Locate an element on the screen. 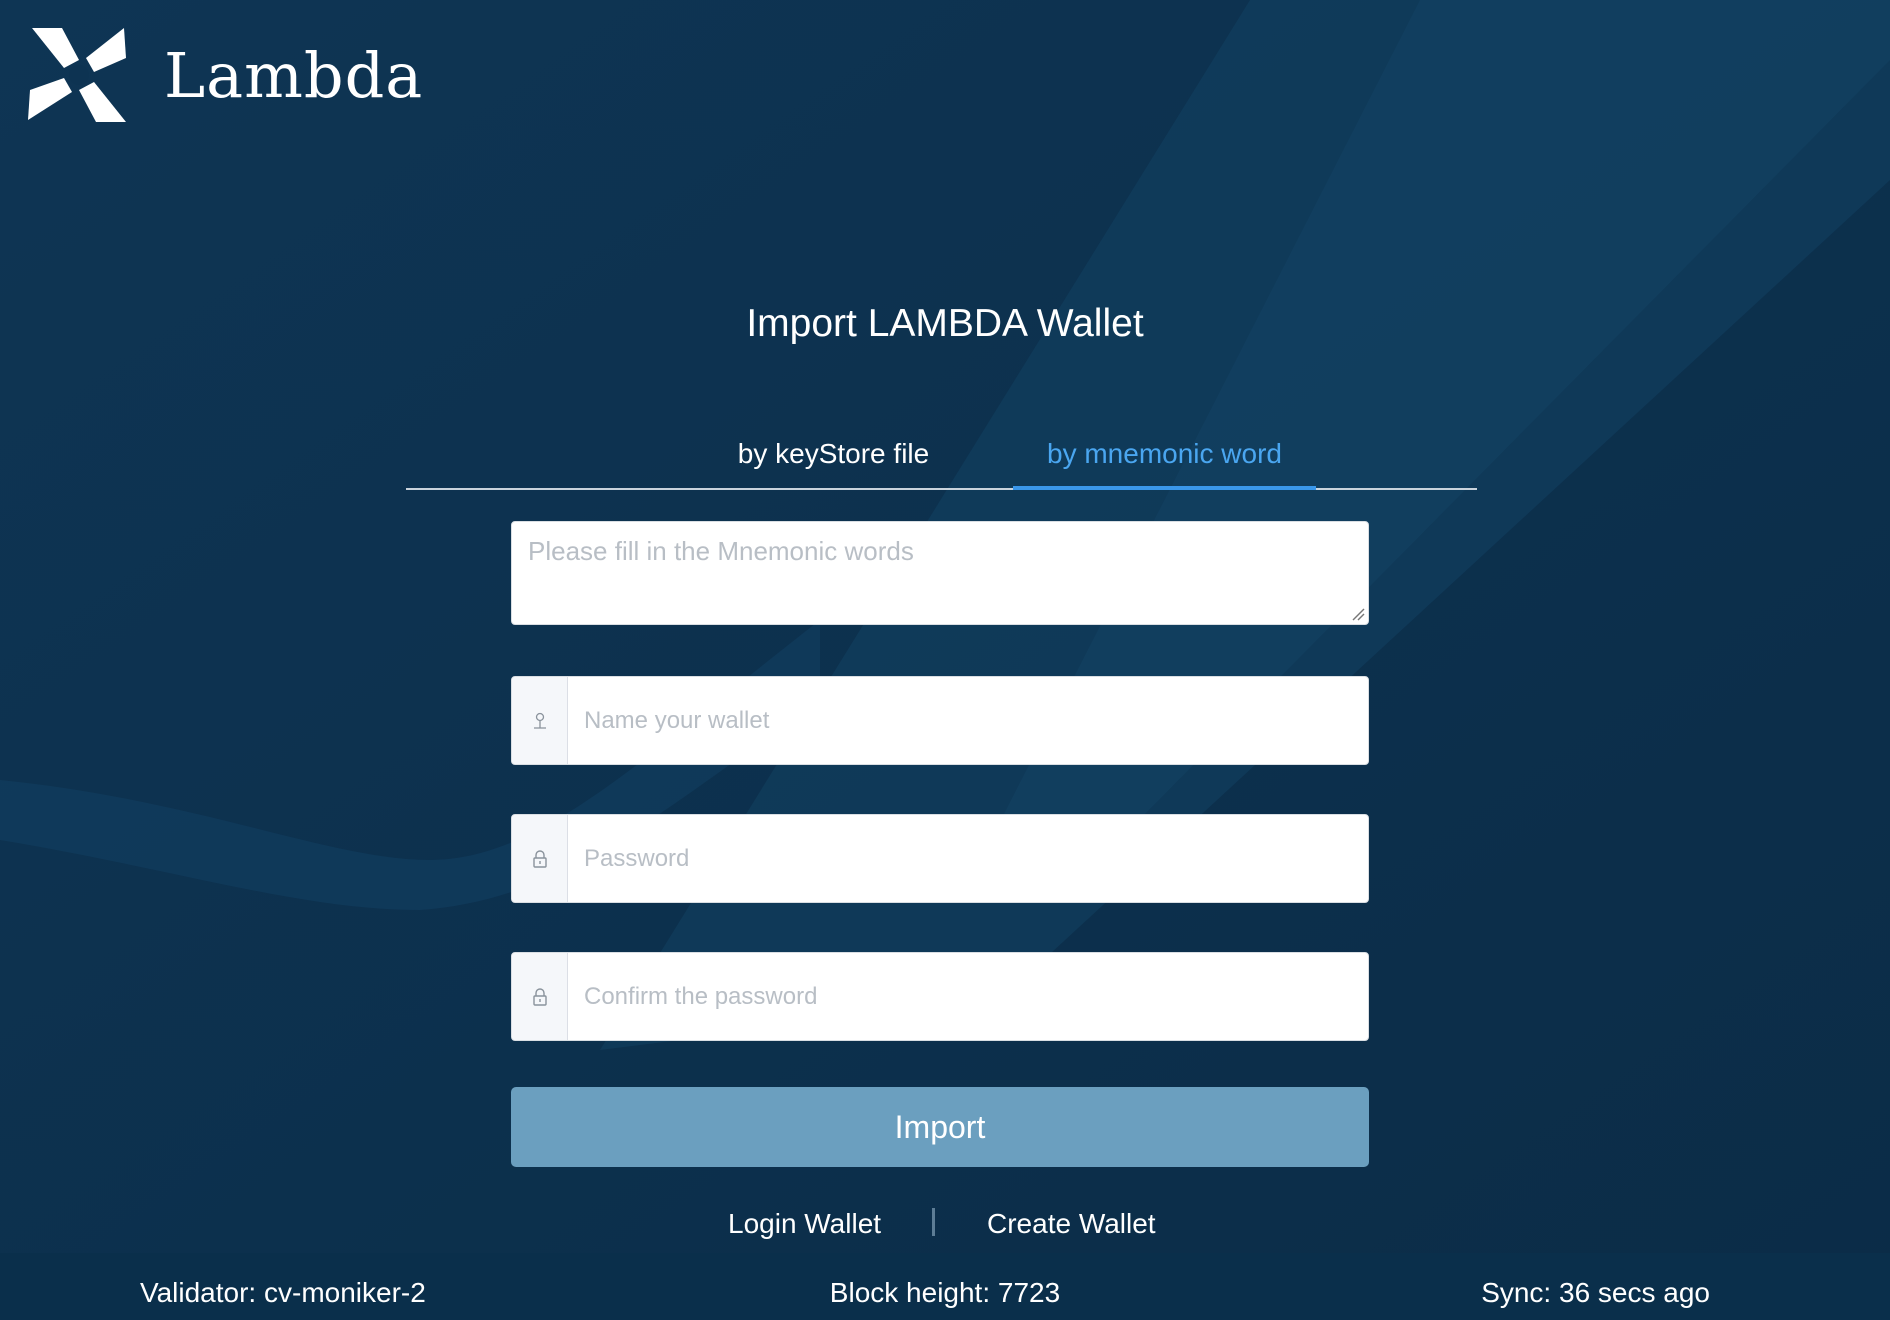 The height and width of the screenshot is (1320, 1890). brand-logo: Lambda is located at coordinates (223, 75).